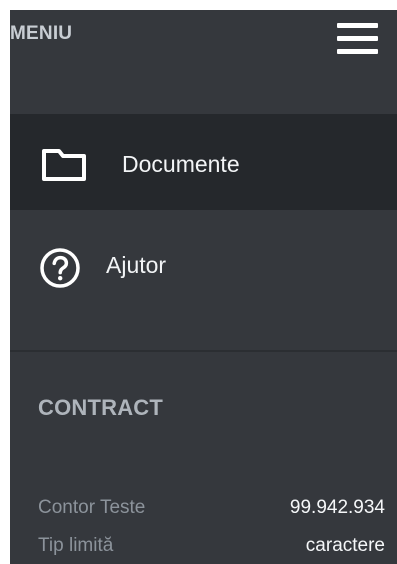 Image resolution: width=397 pixels, height=564 pixels. Describe the element at coordinates (203, 549) in the screenshot. I see `contract-info-row: Tip limită caractere` at that location.